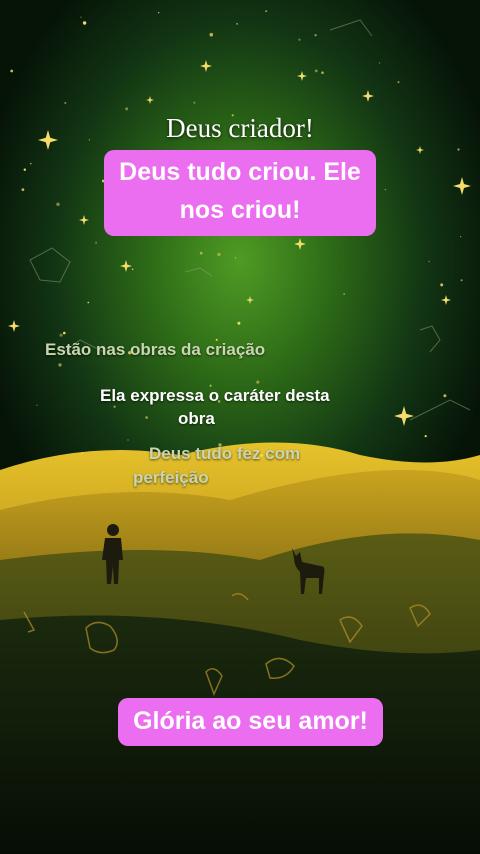  I want to click on caption-creation-works: Estão nas obras da criação, so click(155, 349).